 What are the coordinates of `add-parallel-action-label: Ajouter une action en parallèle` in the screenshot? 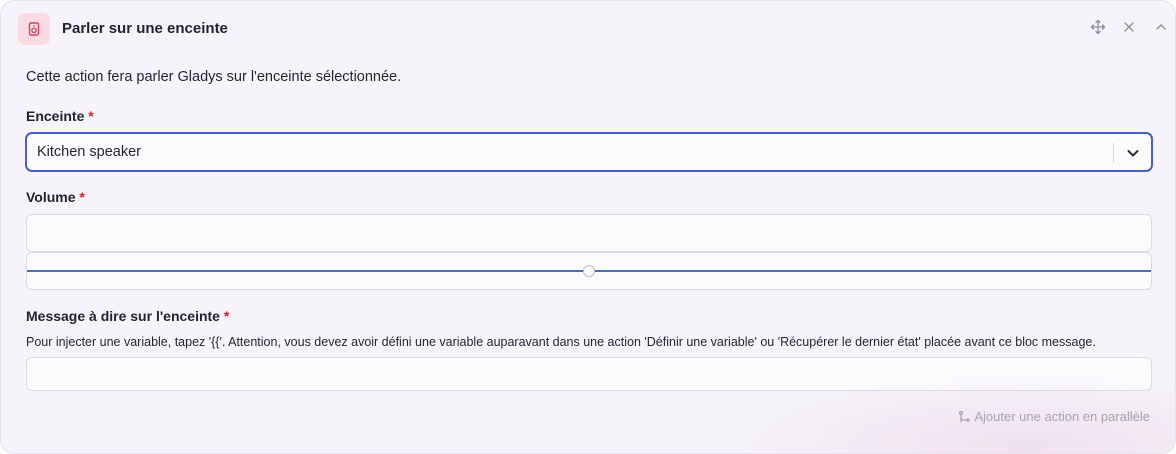 It's located at (1062, 416).